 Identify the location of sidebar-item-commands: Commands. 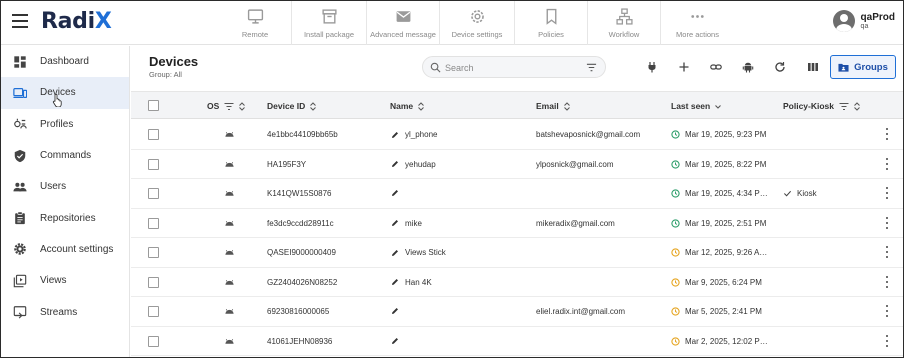
(65, 155).